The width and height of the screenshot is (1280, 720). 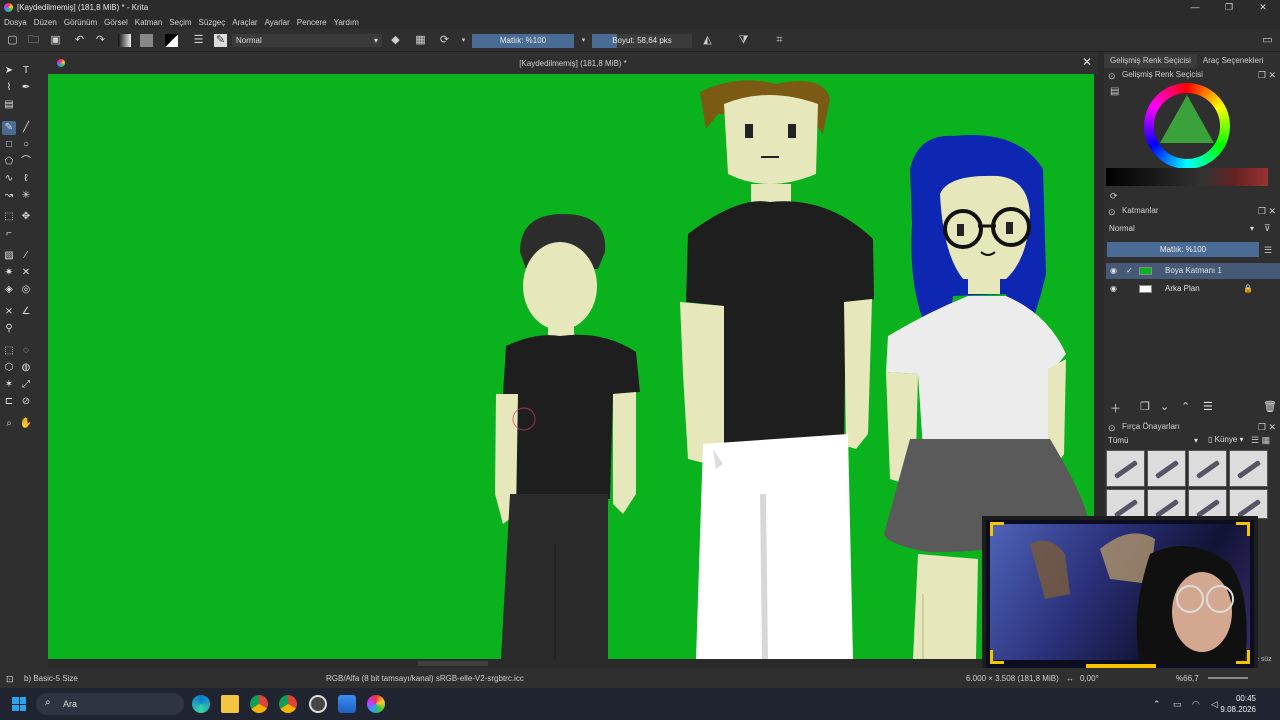 What do you see at coordinates (149, 22) in the screenshot?
I see `menu-layer: Katman` at bounding box center [149, 22].